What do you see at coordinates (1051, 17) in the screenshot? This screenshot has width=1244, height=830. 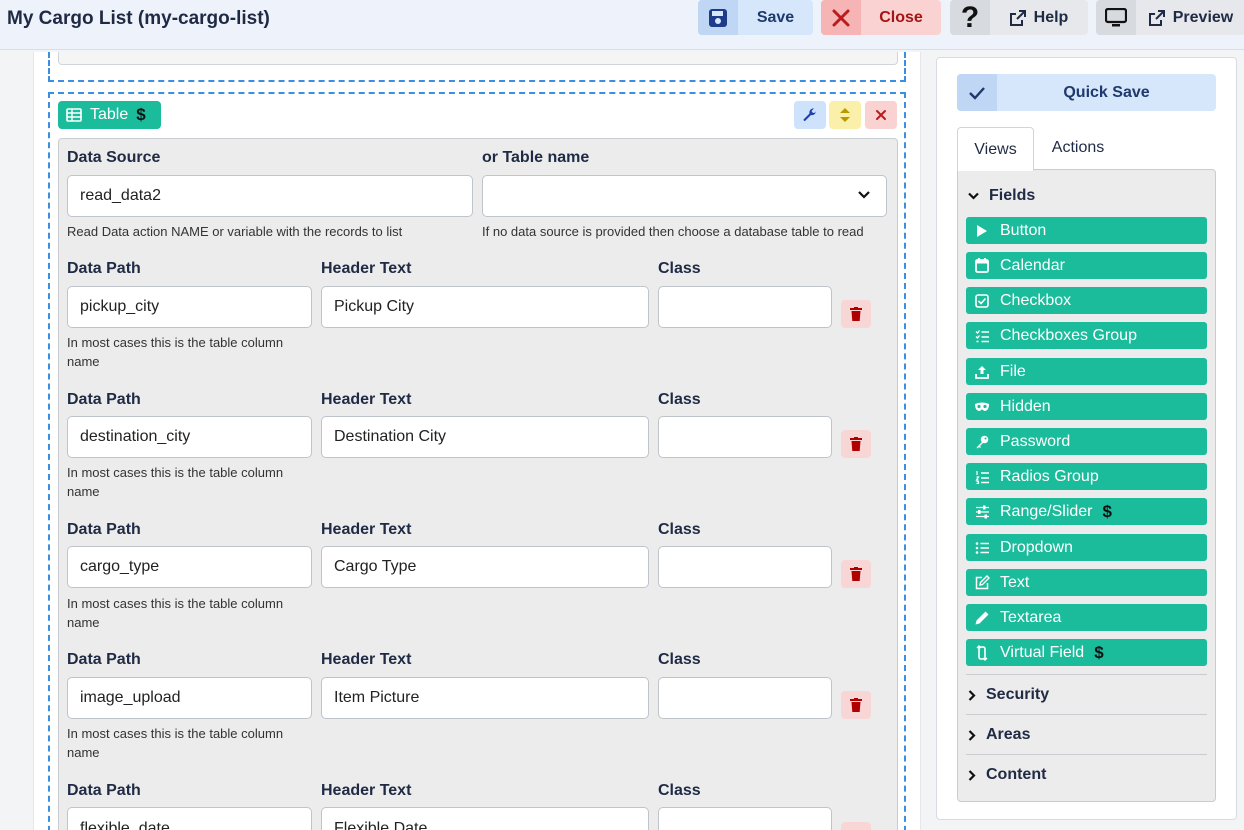 I see `help-button-label: Help` at bounding box center [1051, 17].